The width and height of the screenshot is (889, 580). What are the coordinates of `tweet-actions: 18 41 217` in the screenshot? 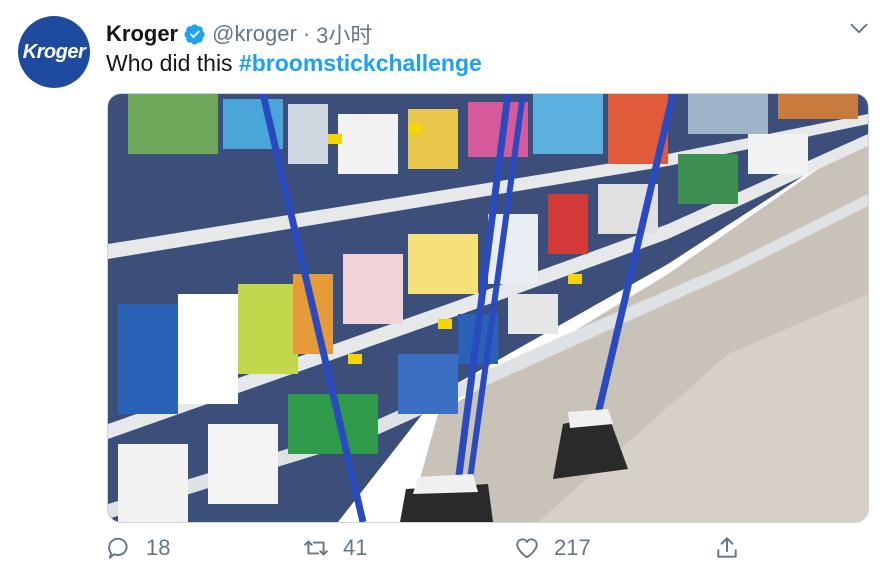 It's located at (431, 552).